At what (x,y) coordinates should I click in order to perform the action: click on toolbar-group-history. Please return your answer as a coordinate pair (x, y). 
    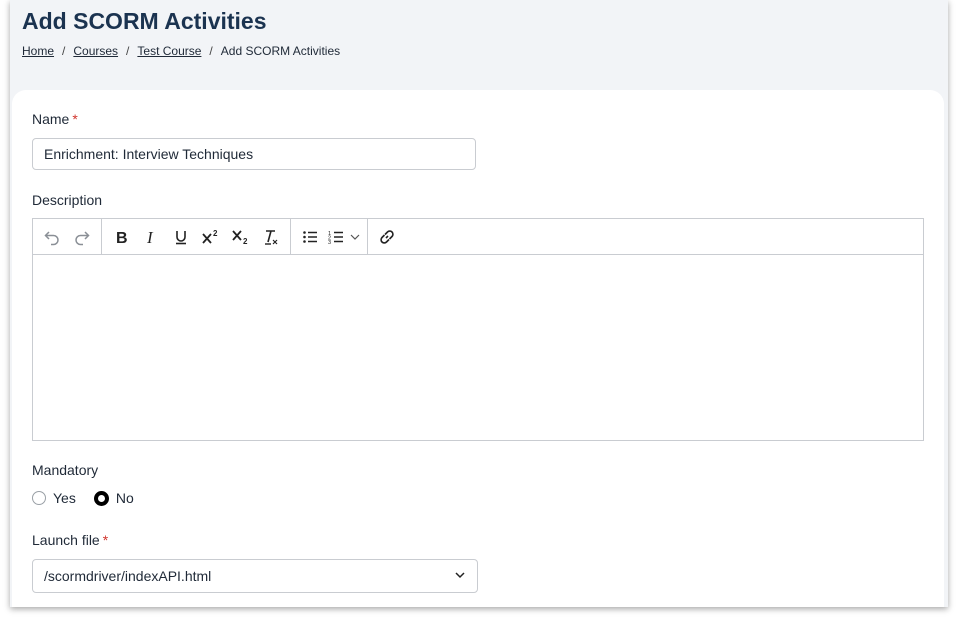
    Looking at the image, I should click on (67, 236).